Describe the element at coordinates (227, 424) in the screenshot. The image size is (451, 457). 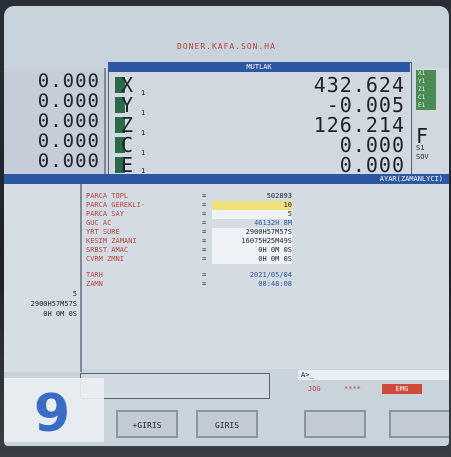
I see `softkey-giris: GIRIS` at that location.